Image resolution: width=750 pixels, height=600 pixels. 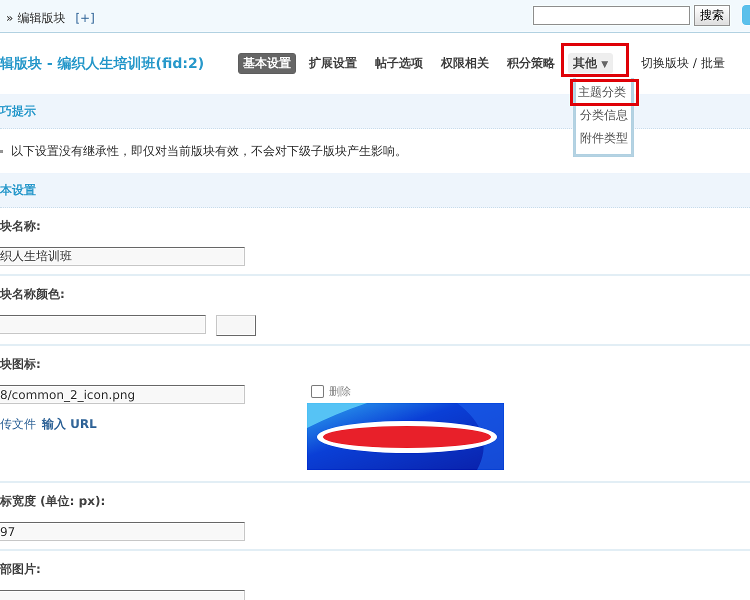 I want to click on color-picker-button, so click(x=236, y=325).